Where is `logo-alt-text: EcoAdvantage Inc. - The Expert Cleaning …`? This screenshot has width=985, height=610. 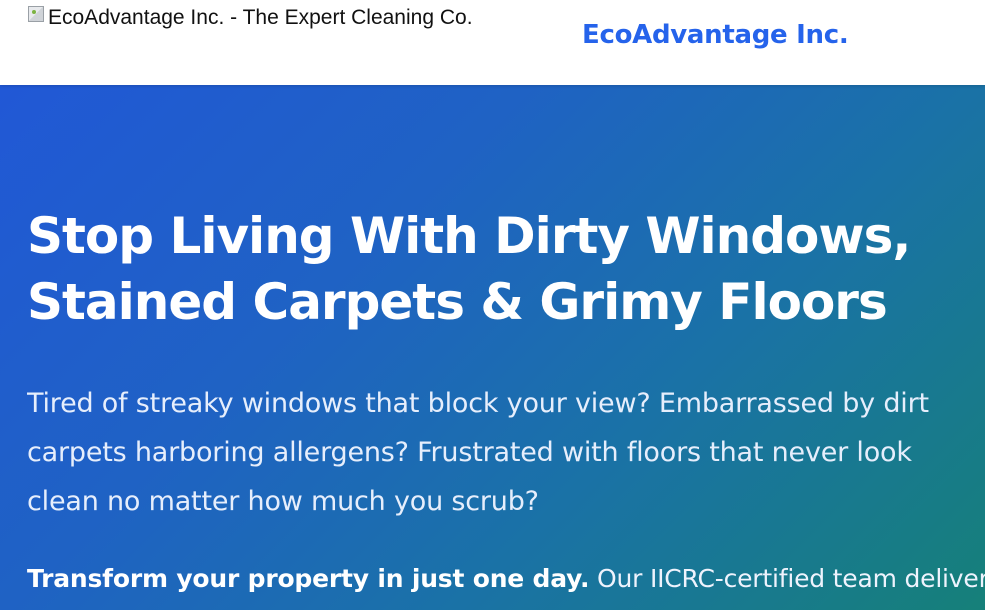 logo-alt-text: EcoAdvantage Inc. - The Expert Cleaning … is located at coordinates (260, 17).